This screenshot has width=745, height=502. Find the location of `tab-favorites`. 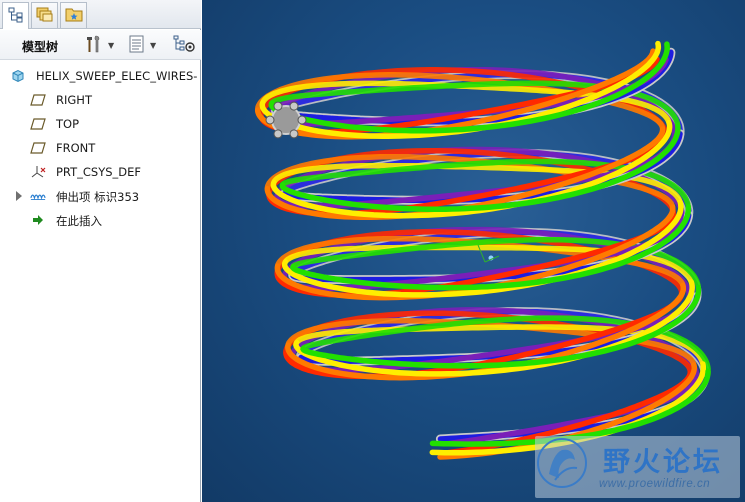

tab-favorites is located at coordinates (73, 15).